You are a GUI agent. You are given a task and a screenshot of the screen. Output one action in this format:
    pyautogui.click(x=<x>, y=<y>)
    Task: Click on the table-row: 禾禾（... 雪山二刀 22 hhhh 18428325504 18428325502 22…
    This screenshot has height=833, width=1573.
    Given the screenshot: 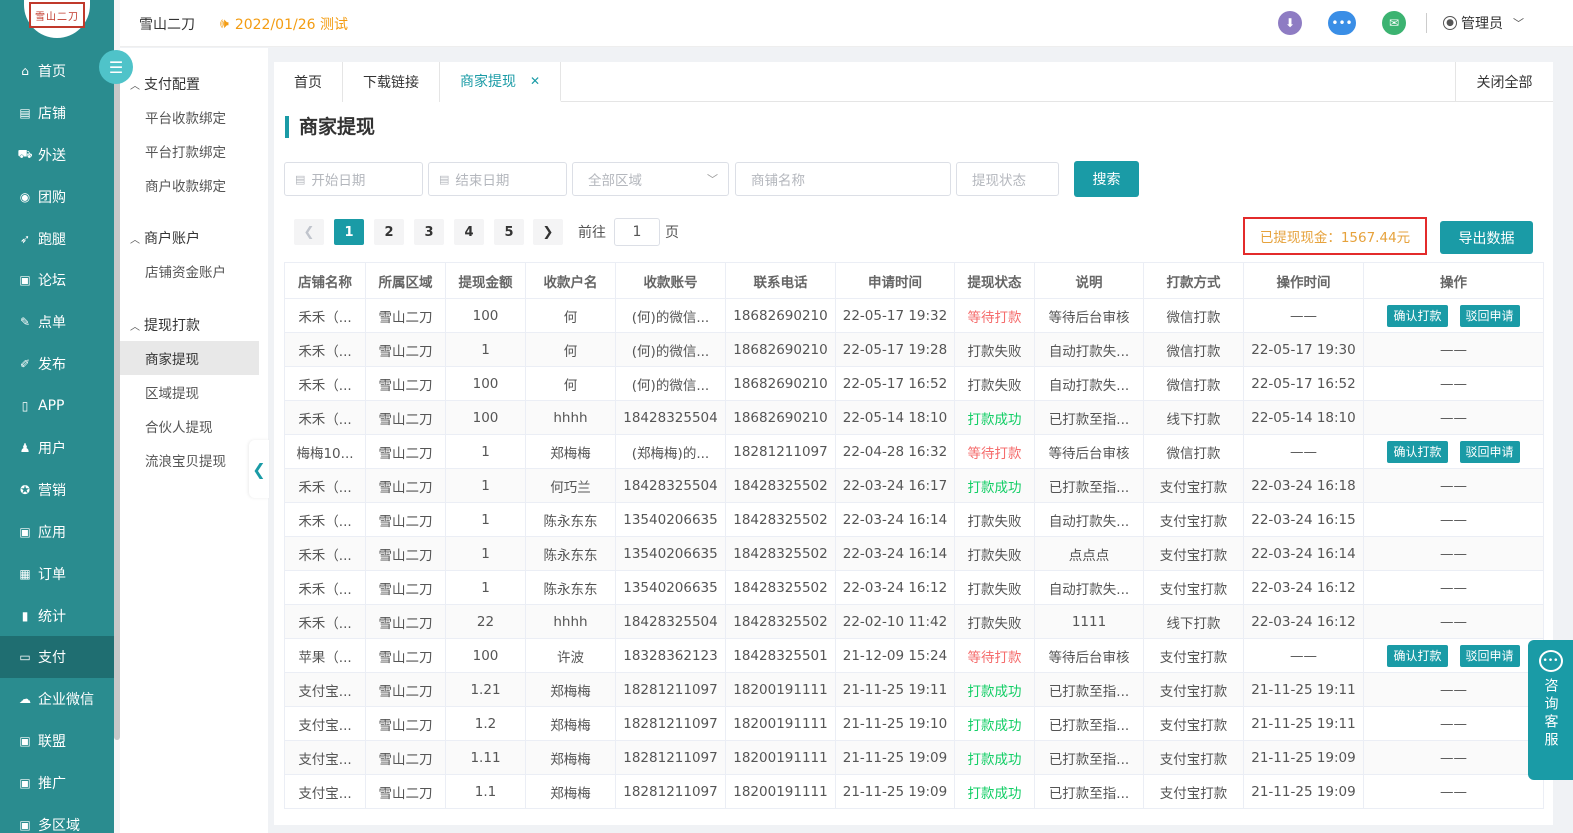 What is the action you would take?
    pyautogui.click(x=914, y=621)
    